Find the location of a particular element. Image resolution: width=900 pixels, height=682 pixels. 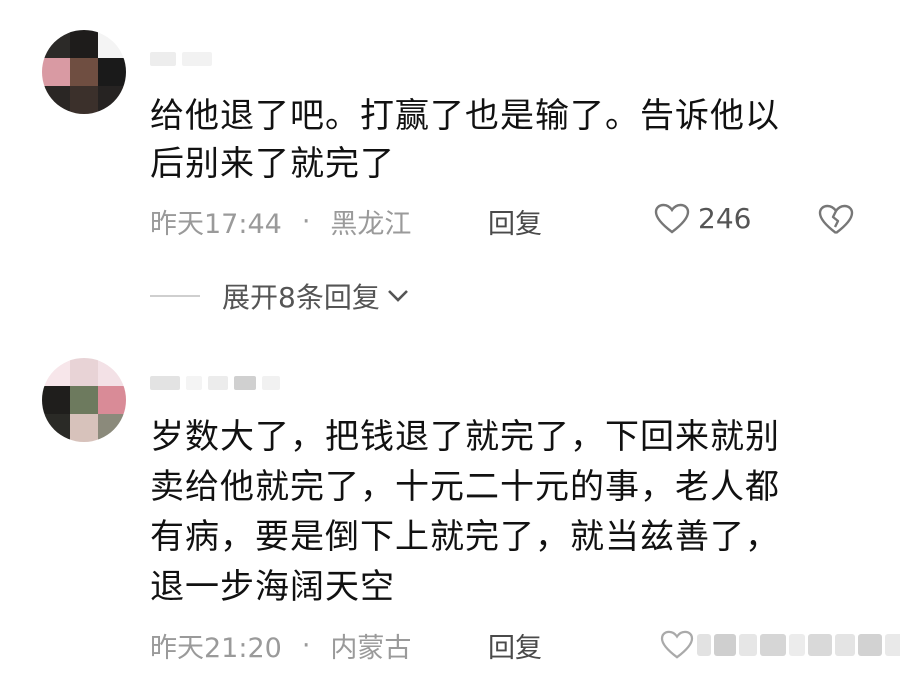

comment-text-line: 有病，要是倒下上就完了，就当兹善了， is located at coordinates (465, 537).